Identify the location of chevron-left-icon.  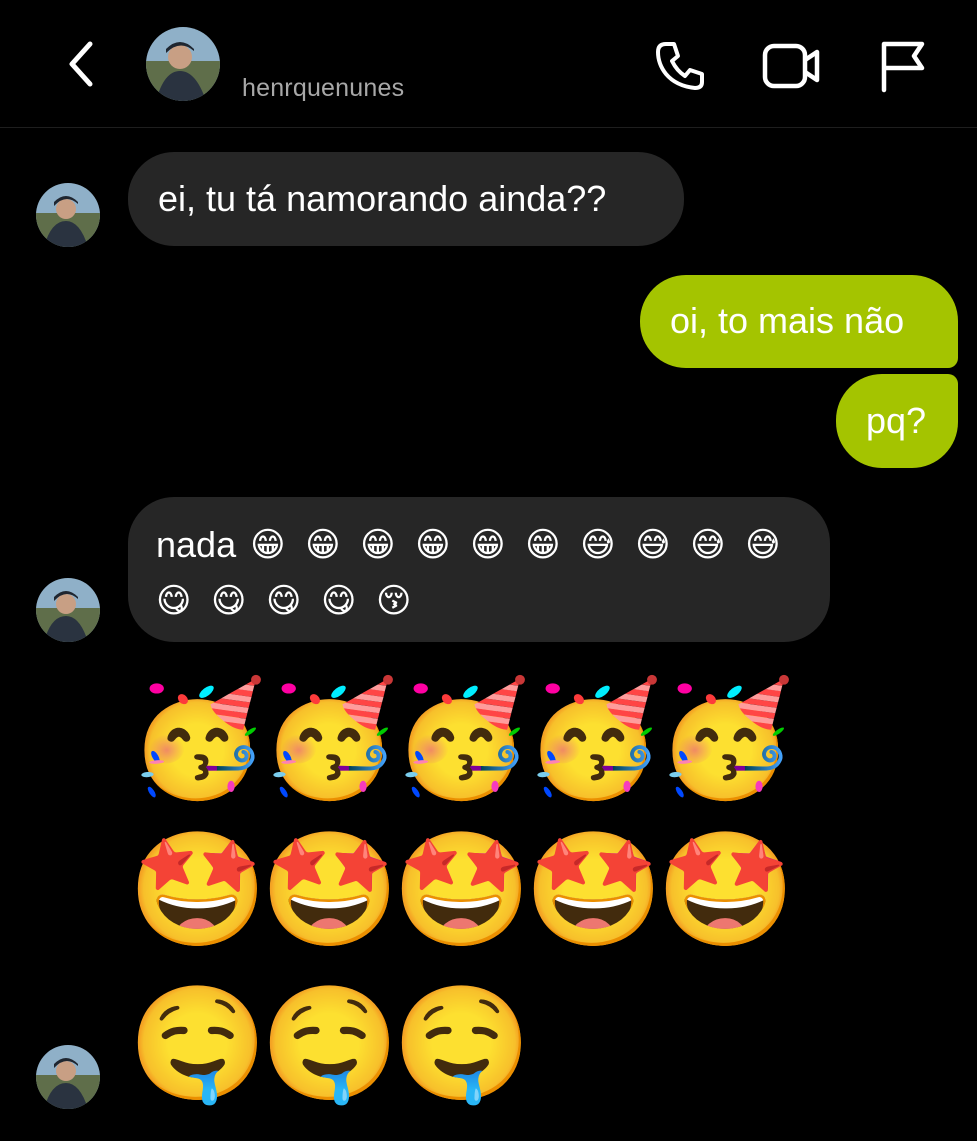
(81, 64).